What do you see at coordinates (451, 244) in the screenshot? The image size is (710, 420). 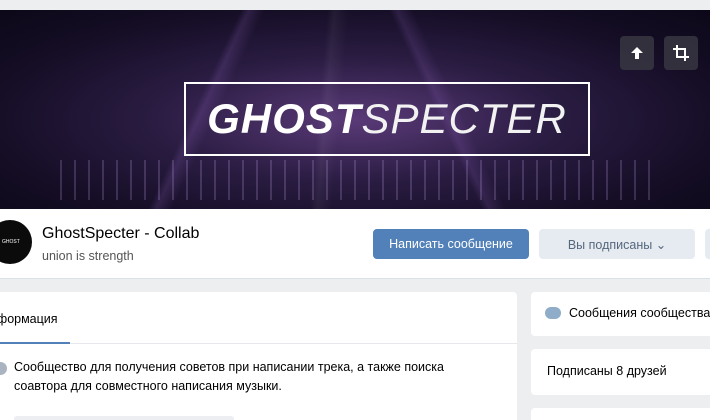 I see `send-message-button: Написать сообщение` at bounding box center [451, 244].